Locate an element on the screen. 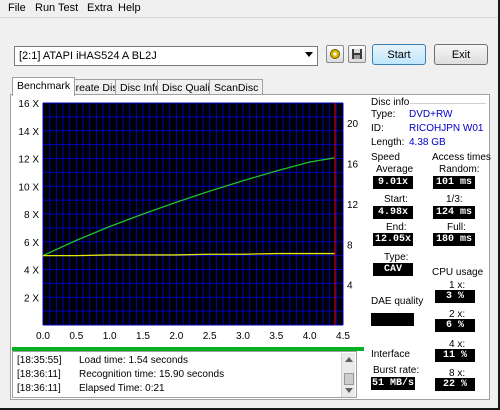 Image resolution: width=500 pixels, height=410 pixels. drive-select-value: [2:1] ATAPI iHAS524 A BL2J is located at coordinates (88, 56).